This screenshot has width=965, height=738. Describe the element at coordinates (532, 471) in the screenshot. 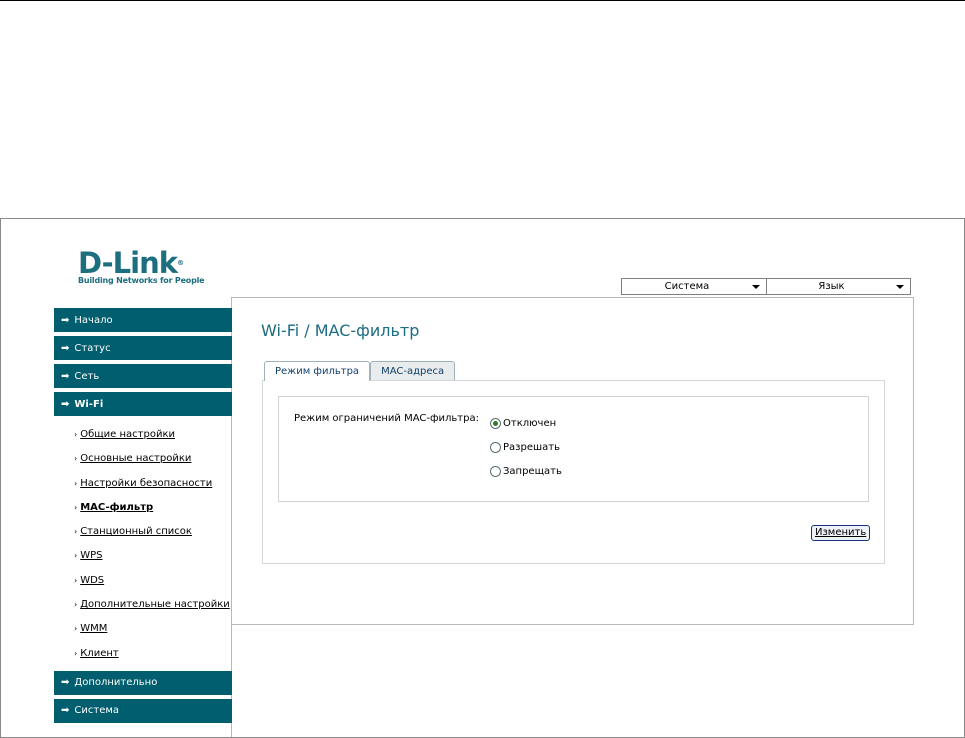

I see `radio-label: Запрещать` at that location.